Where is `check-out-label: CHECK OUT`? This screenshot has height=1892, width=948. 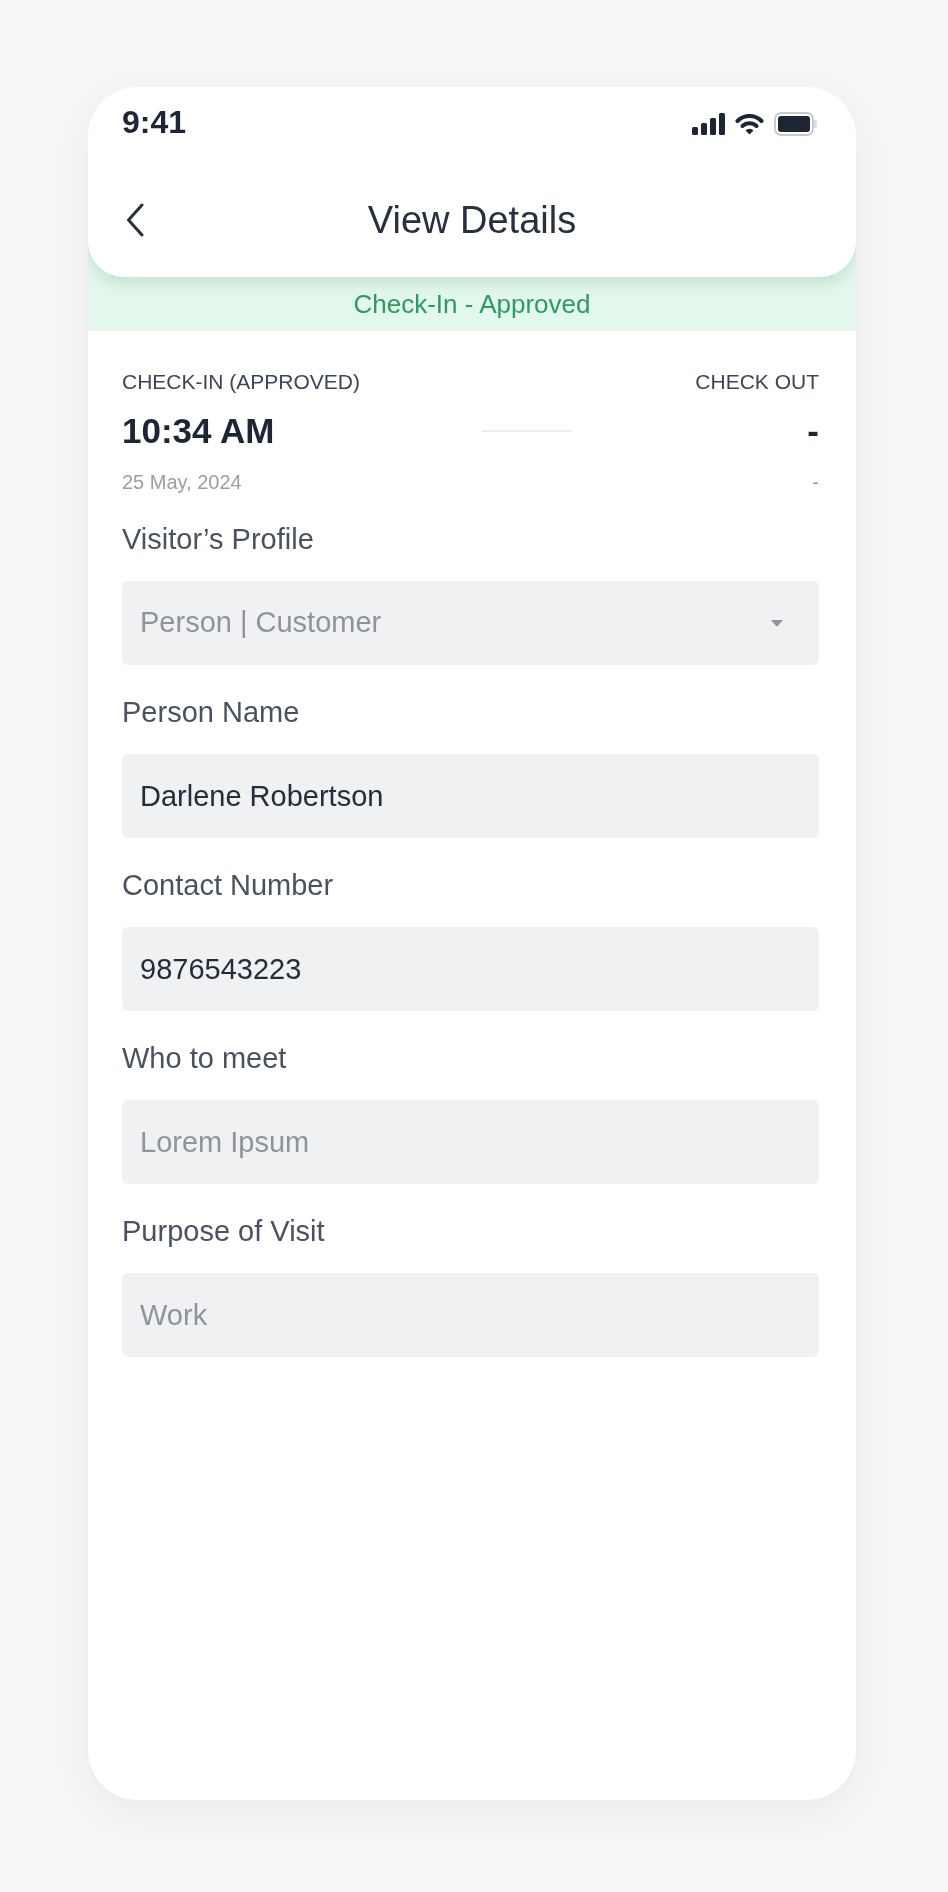
check-out-label: CHECK OUT is located at coordinates (756, 382).